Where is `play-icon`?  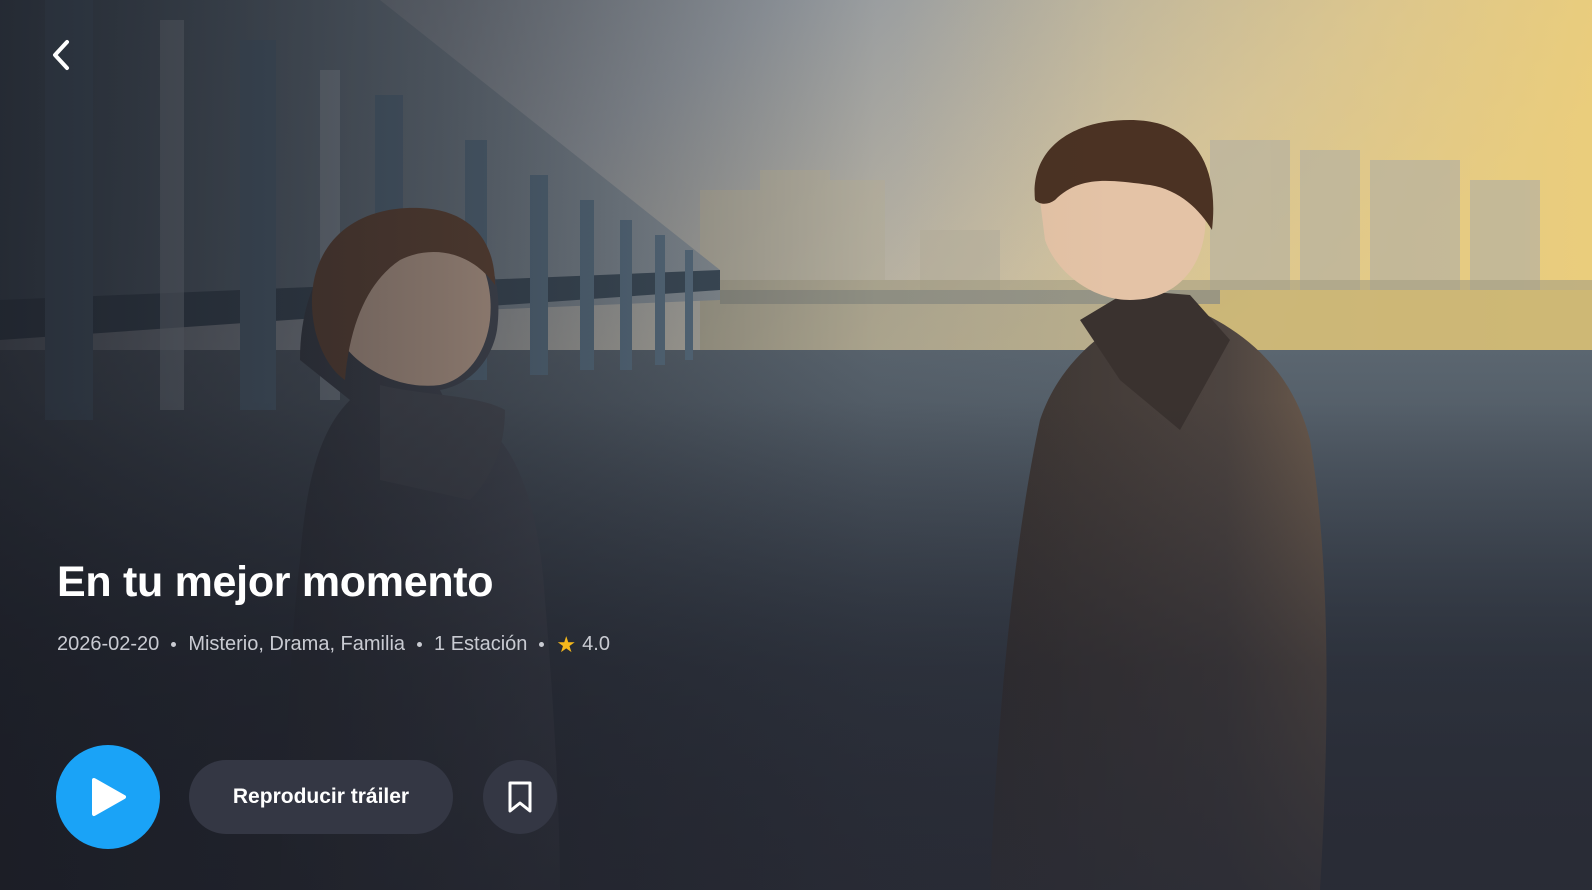
play-icon is located at coordinates (109, 797).